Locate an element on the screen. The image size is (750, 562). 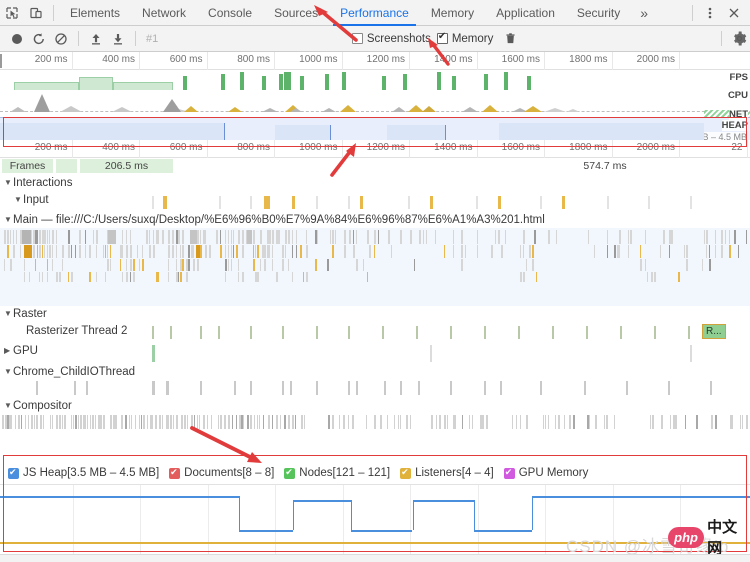
track-gpu: ▶ GPU is located at coordinates (375, 353).